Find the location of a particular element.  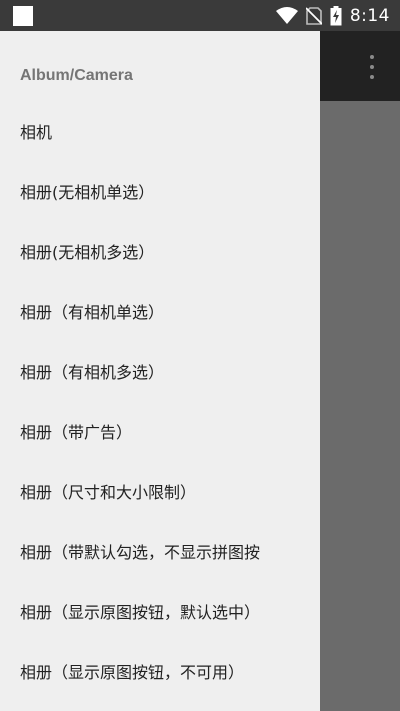

drawer-item-album-default-checked: 相册（带默认勾选，不显示拼图按 is located at coordinates (160, 551).